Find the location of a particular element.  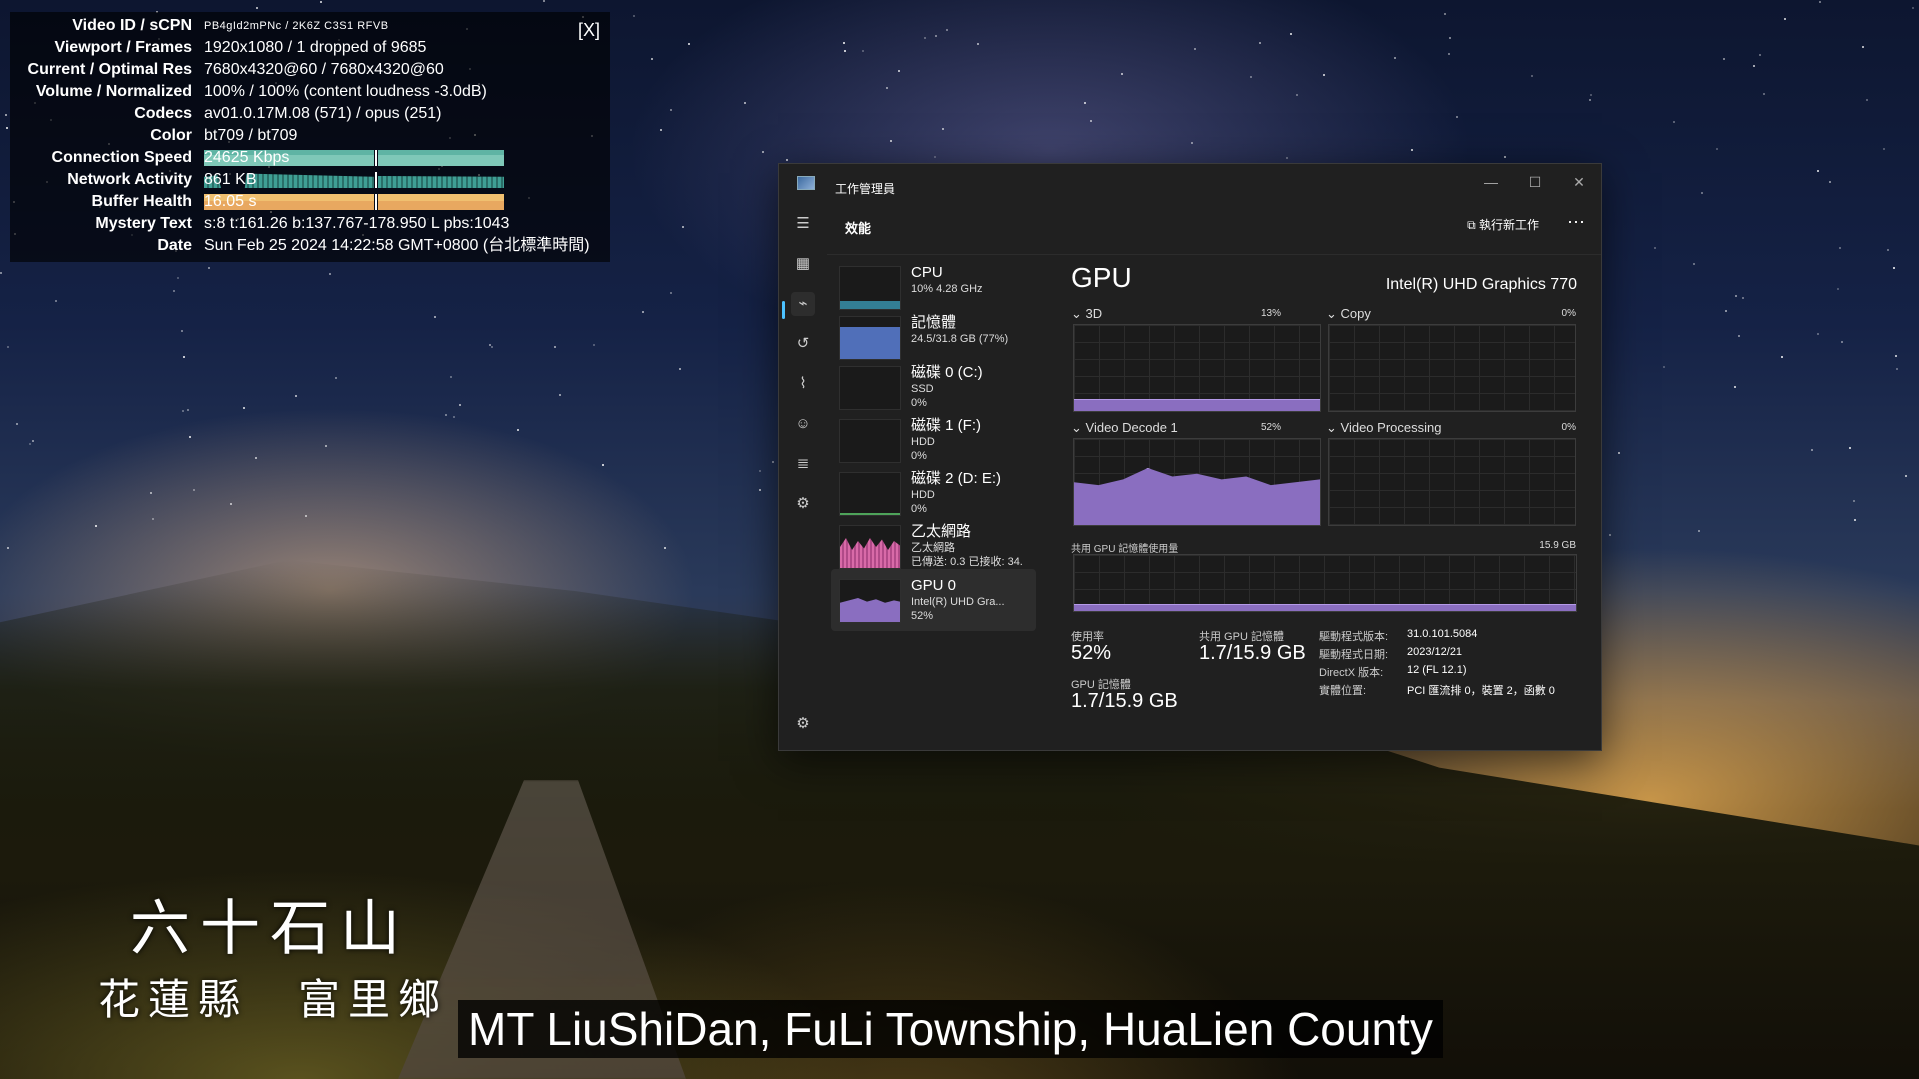

menu-icon: ☰ is located at coordinates (803, 224).